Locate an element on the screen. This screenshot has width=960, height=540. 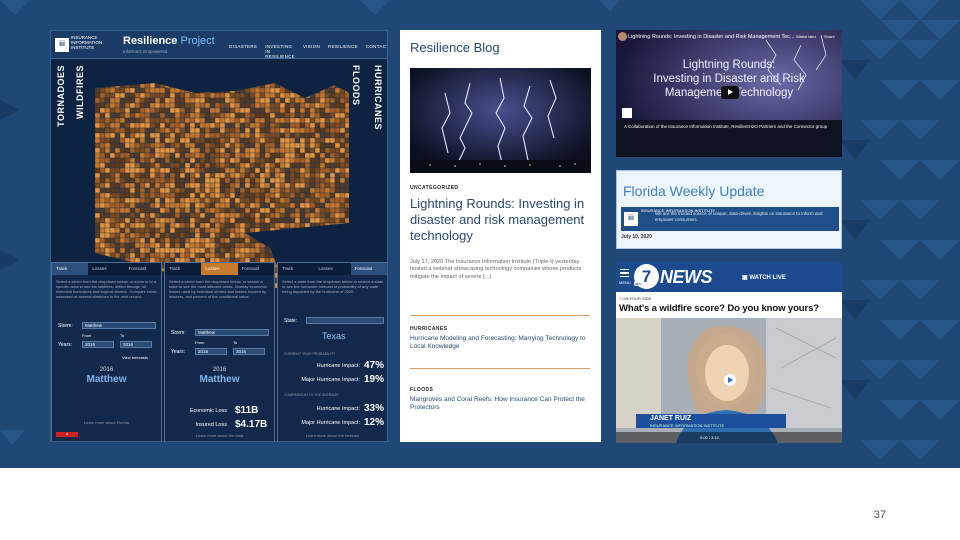
losses-tabs: Track Losses Forecast is located at coordinates (219, 269).